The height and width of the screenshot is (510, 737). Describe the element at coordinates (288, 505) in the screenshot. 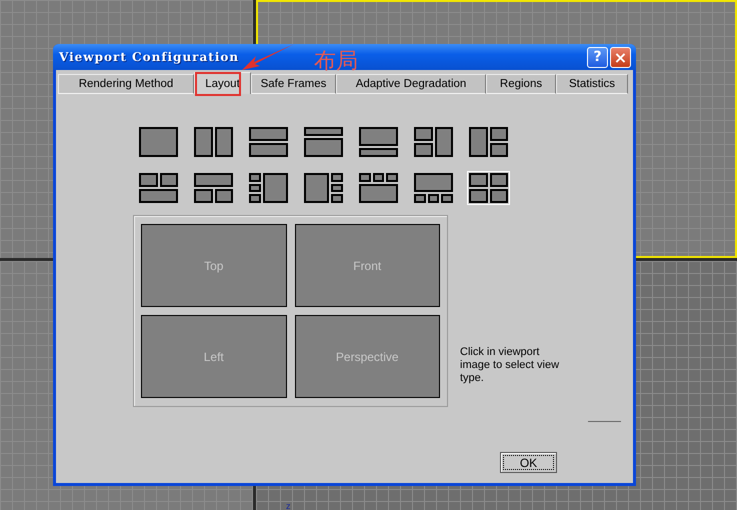

I see `axis-label: z` at that location.